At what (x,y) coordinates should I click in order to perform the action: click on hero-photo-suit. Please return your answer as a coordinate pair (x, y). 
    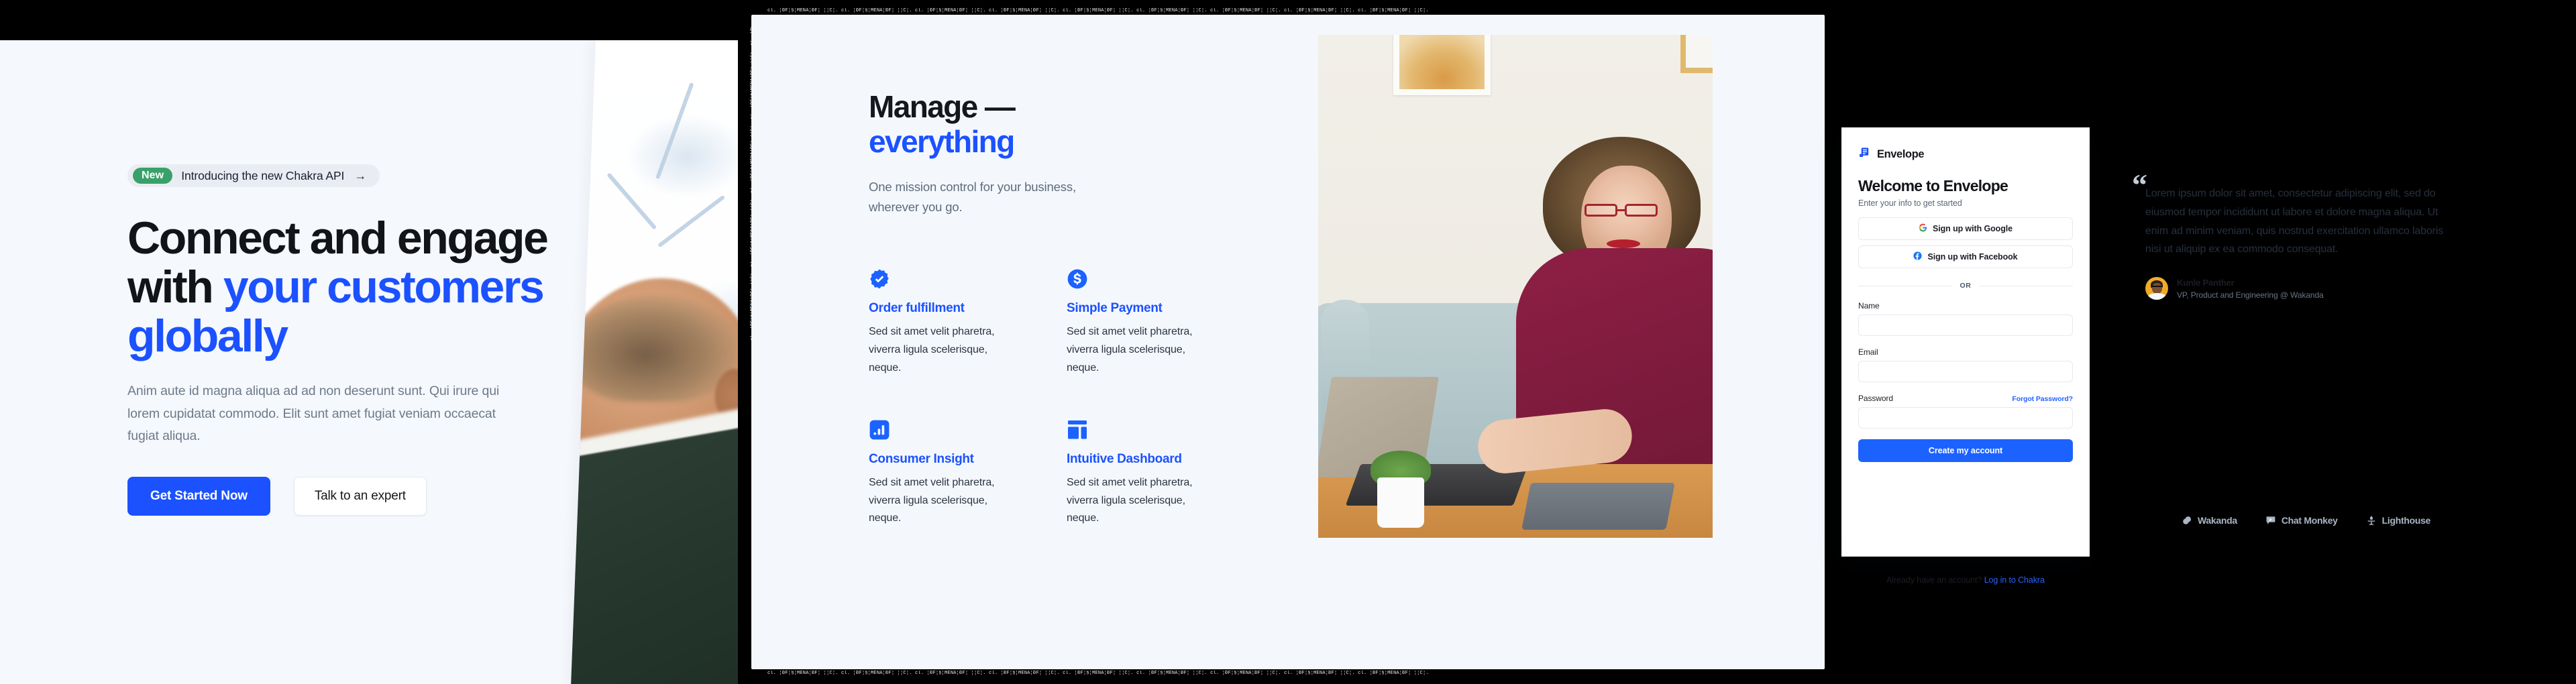
    Looking at the image, I should click on (661, 552).